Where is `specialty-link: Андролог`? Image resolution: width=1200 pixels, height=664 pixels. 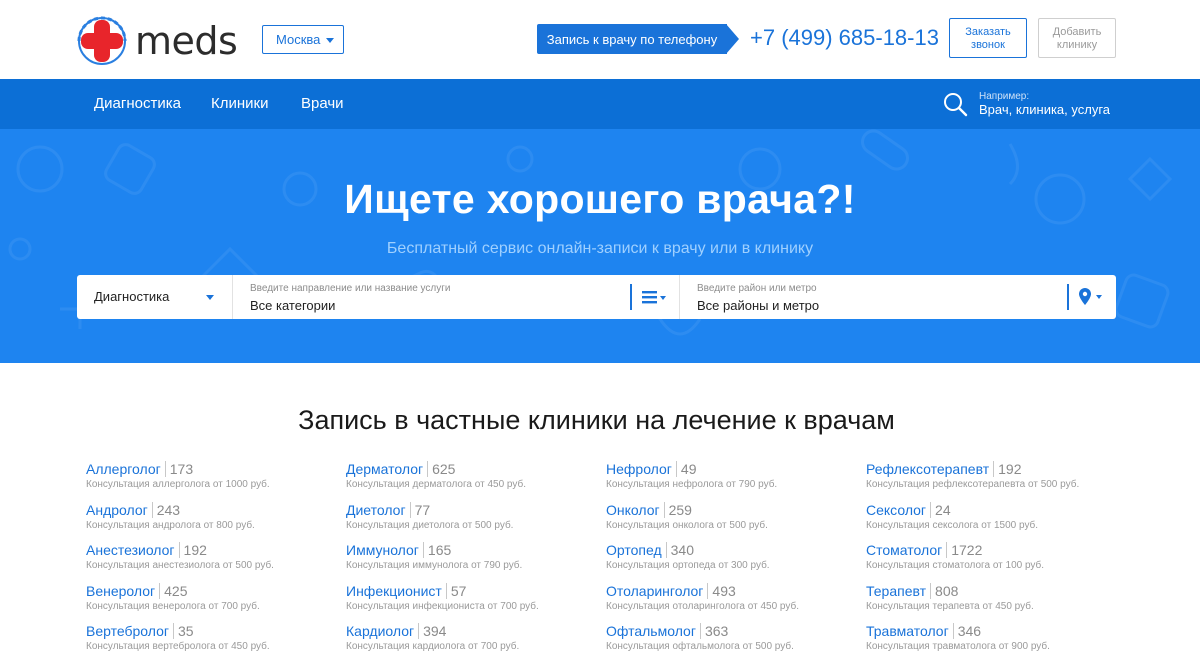 specialty-link: Андролог is located at coordinates (117, 510).